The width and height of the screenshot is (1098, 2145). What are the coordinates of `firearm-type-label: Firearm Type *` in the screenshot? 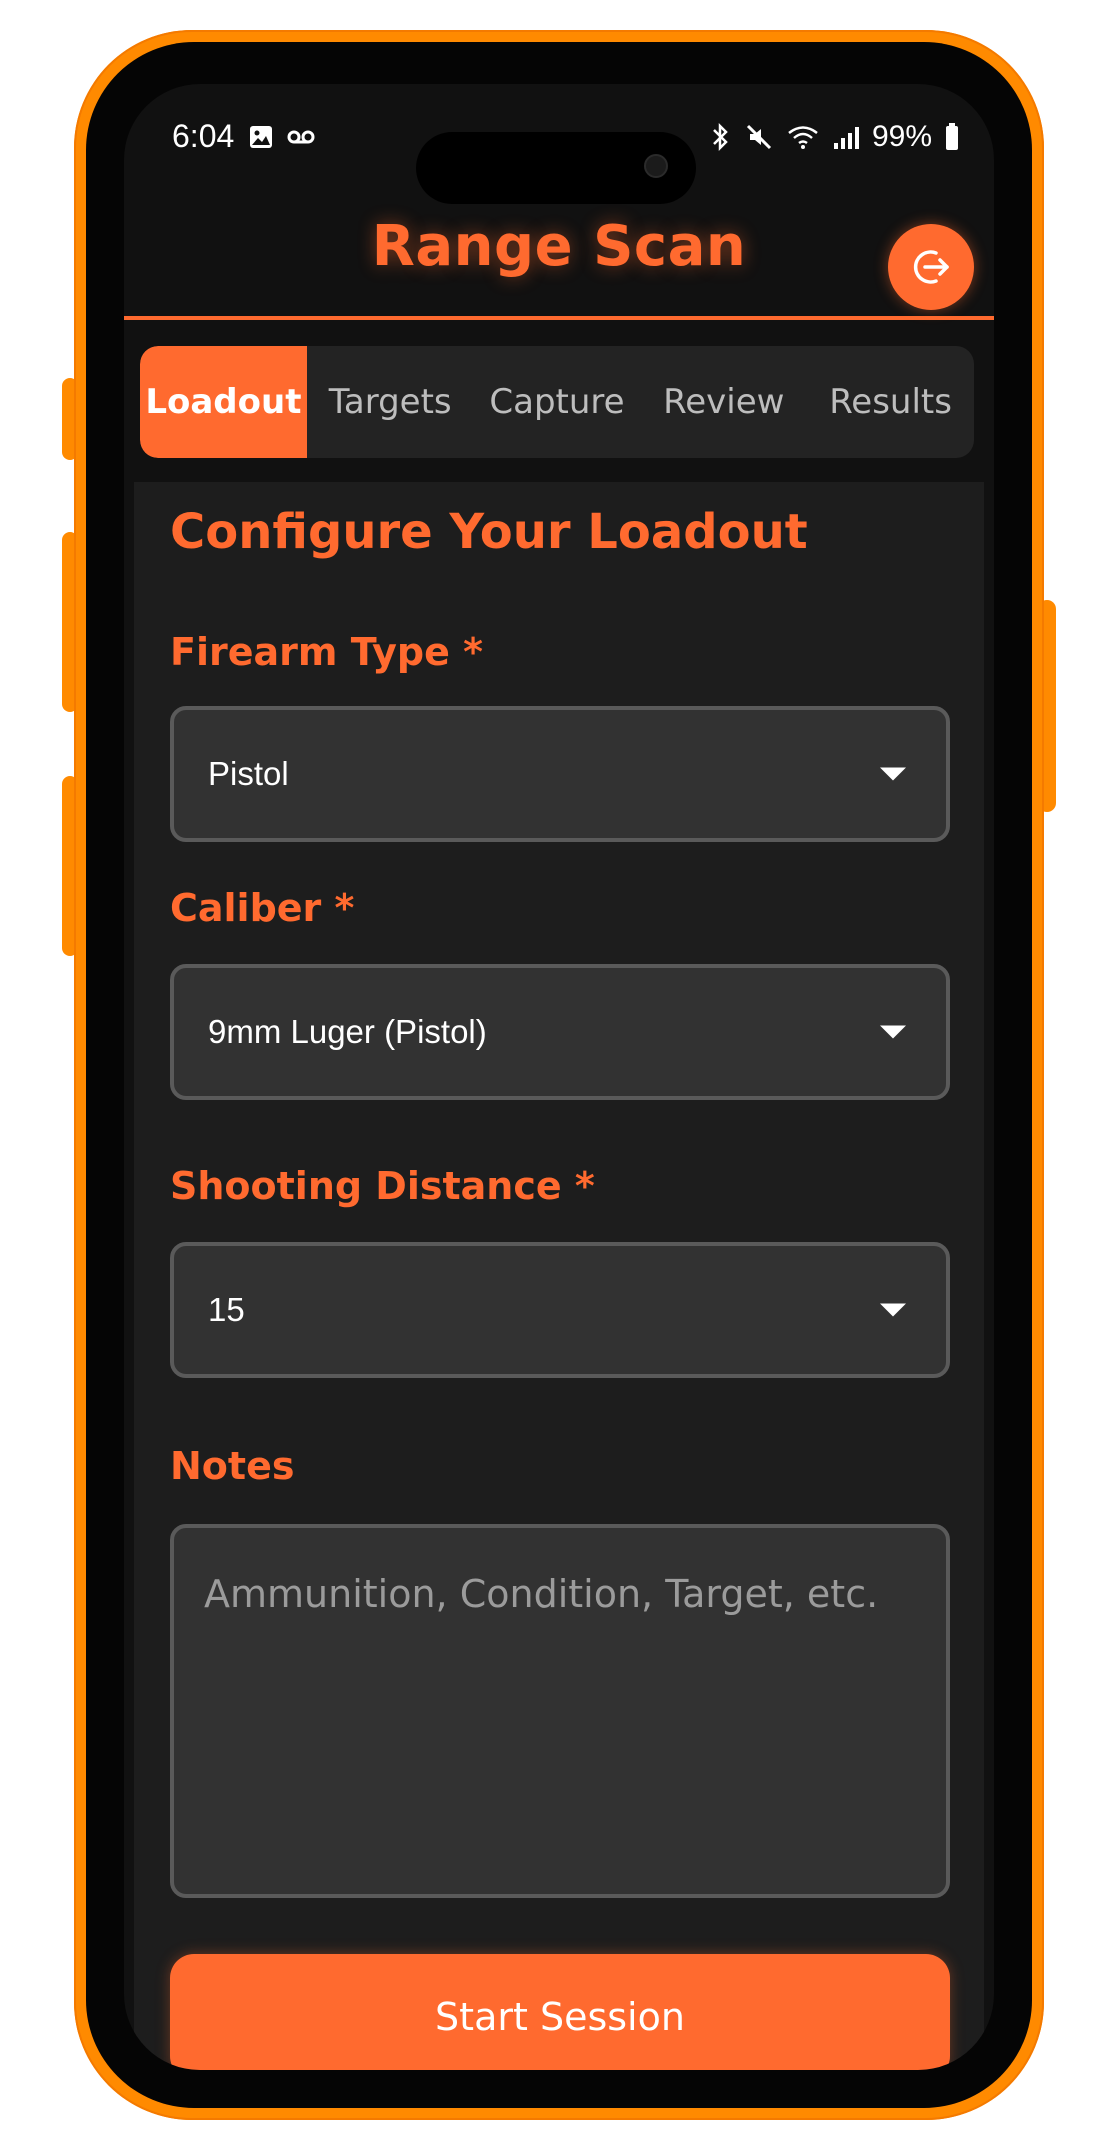 It's located at (326, 652).